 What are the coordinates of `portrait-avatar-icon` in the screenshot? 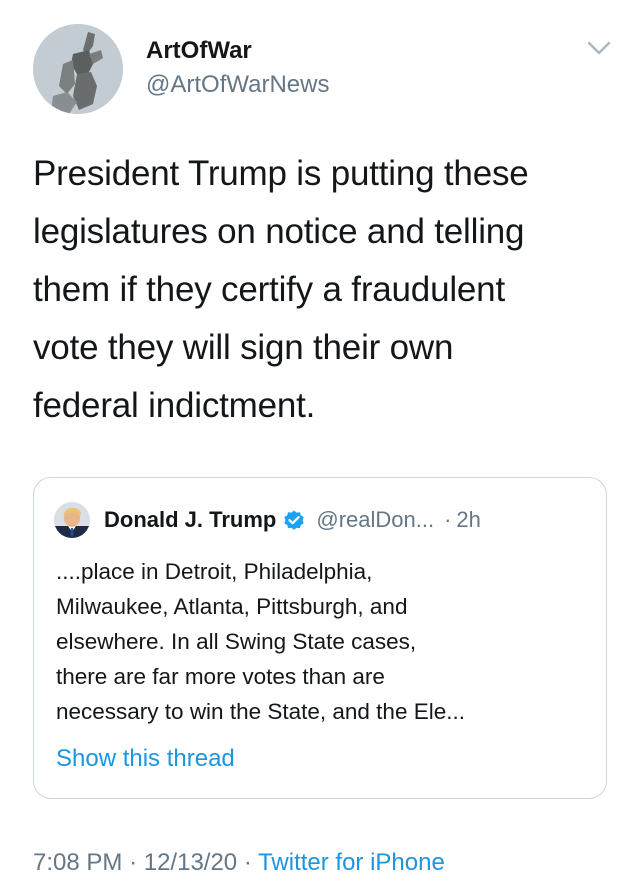 It's located at (72, 520).